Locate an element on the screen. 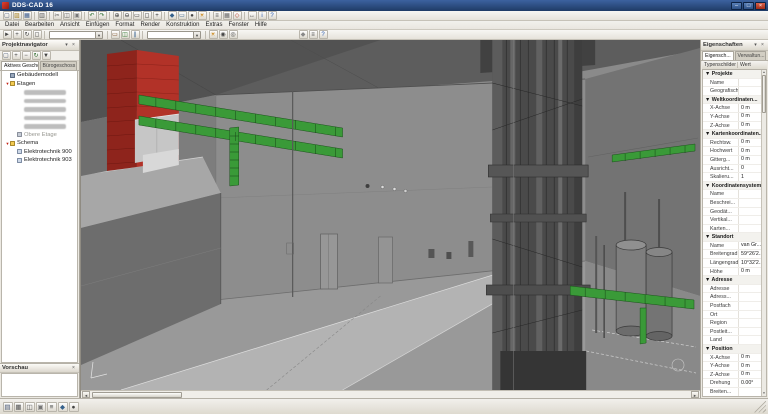 Image resolution: width=768 pixels, height=414 pixels. column-header-value: Wert is located at coordinates (752, 65).